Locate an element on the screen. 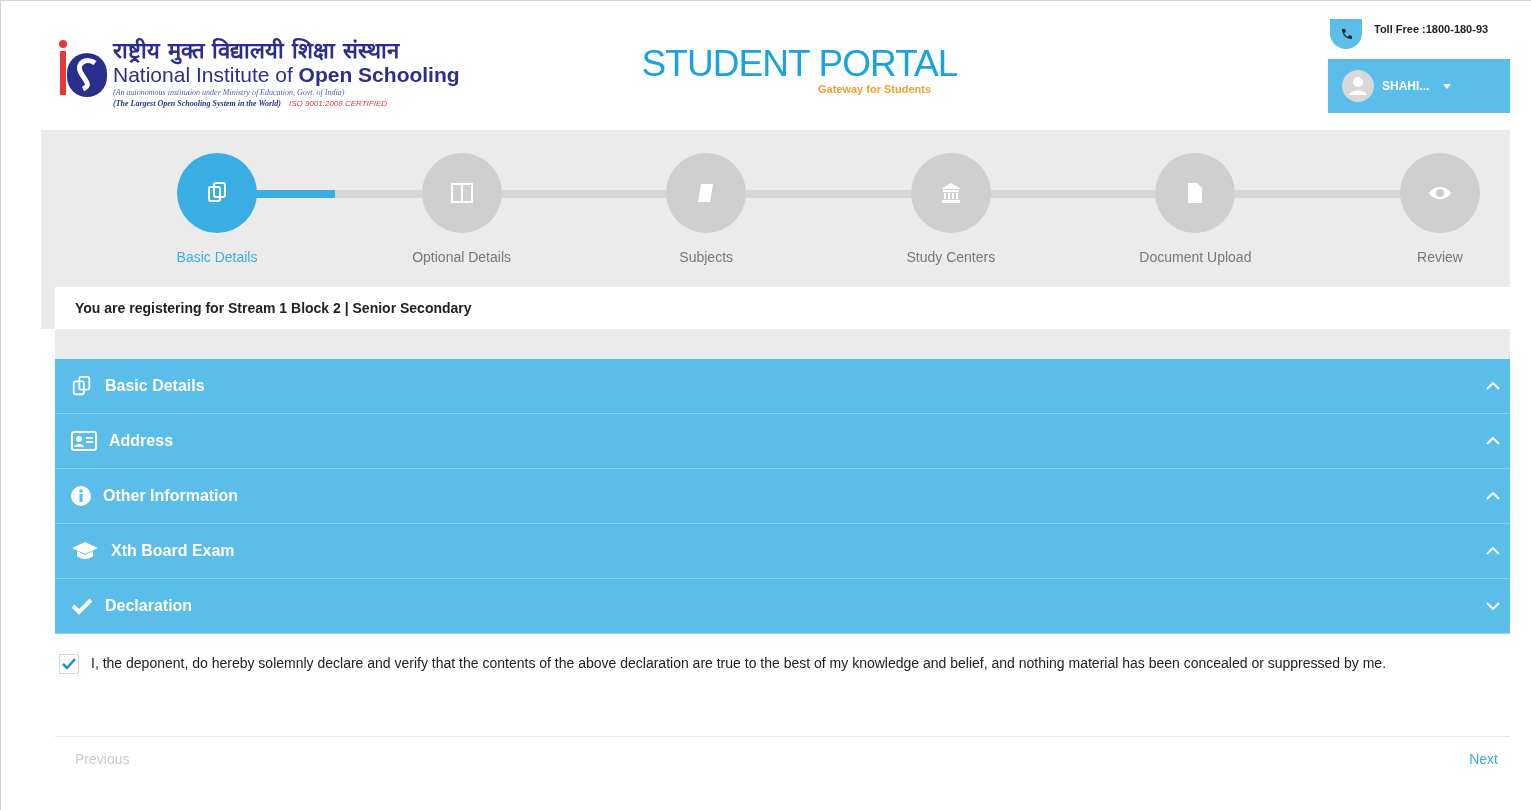 This screenshot has width=1531, height=810. accordion-header: Other Information is located at coordinates (782, 496).